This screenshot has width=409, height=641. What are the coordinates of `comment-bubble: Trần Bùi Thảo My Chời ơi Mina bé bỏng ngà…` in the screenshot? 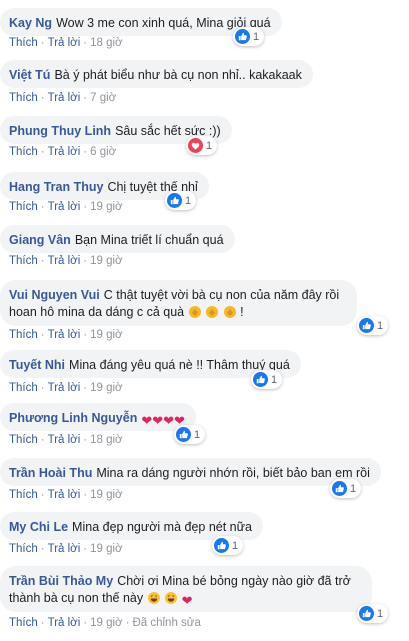 It's located at (186, 589).